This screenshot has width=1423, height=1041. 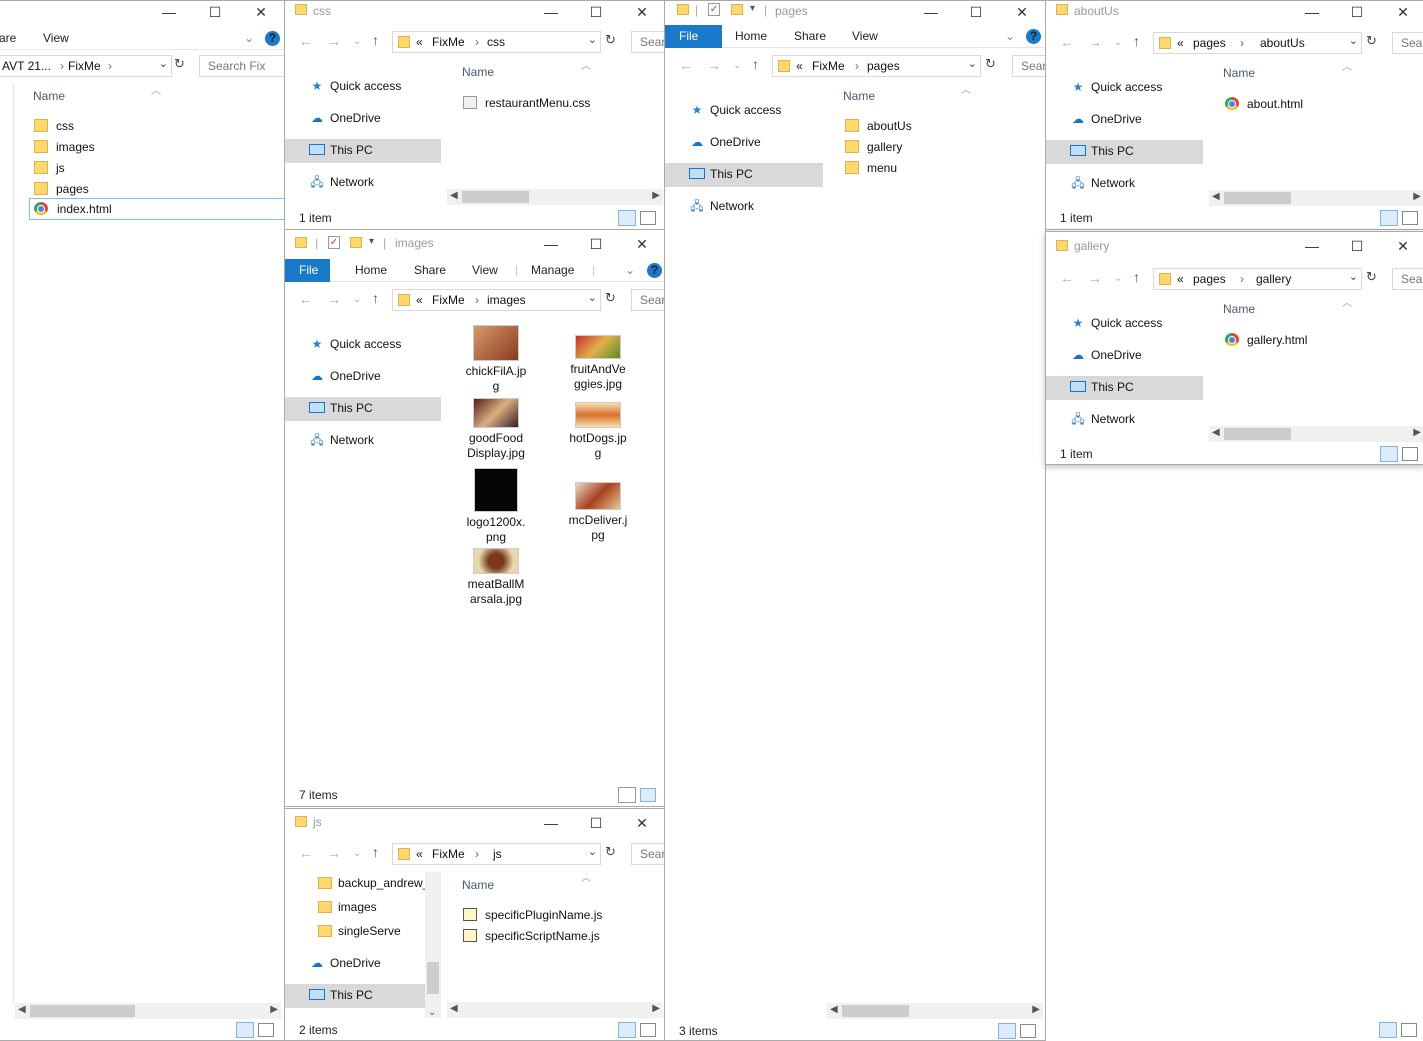 What do you see at coordinates (693, 36) in the screenshot?
I see `tab-file: File` at bounding box center [693, 36].